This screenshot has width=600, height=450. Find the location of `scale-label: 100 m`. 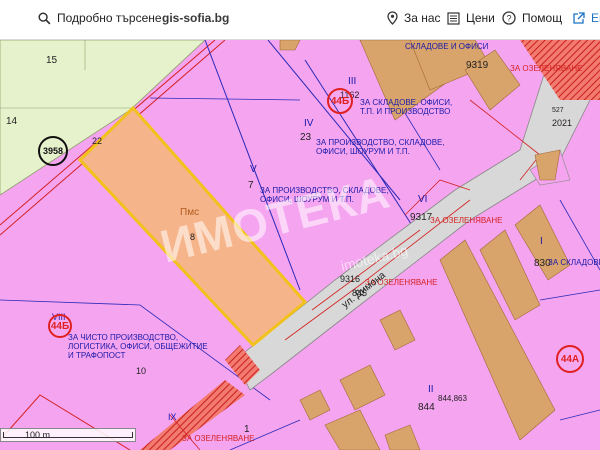

scale-label: 100 m is located at coordinates (38, 435).